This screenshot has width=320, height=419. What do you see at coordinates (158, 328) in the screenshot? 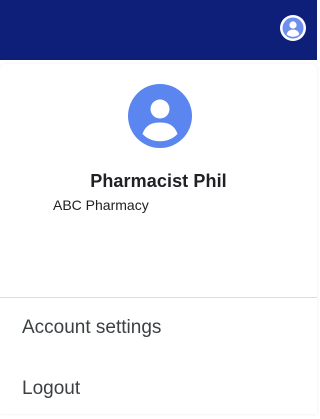
I see `account-settings-menu-item: Account settings` at bounding box center [158, 328].